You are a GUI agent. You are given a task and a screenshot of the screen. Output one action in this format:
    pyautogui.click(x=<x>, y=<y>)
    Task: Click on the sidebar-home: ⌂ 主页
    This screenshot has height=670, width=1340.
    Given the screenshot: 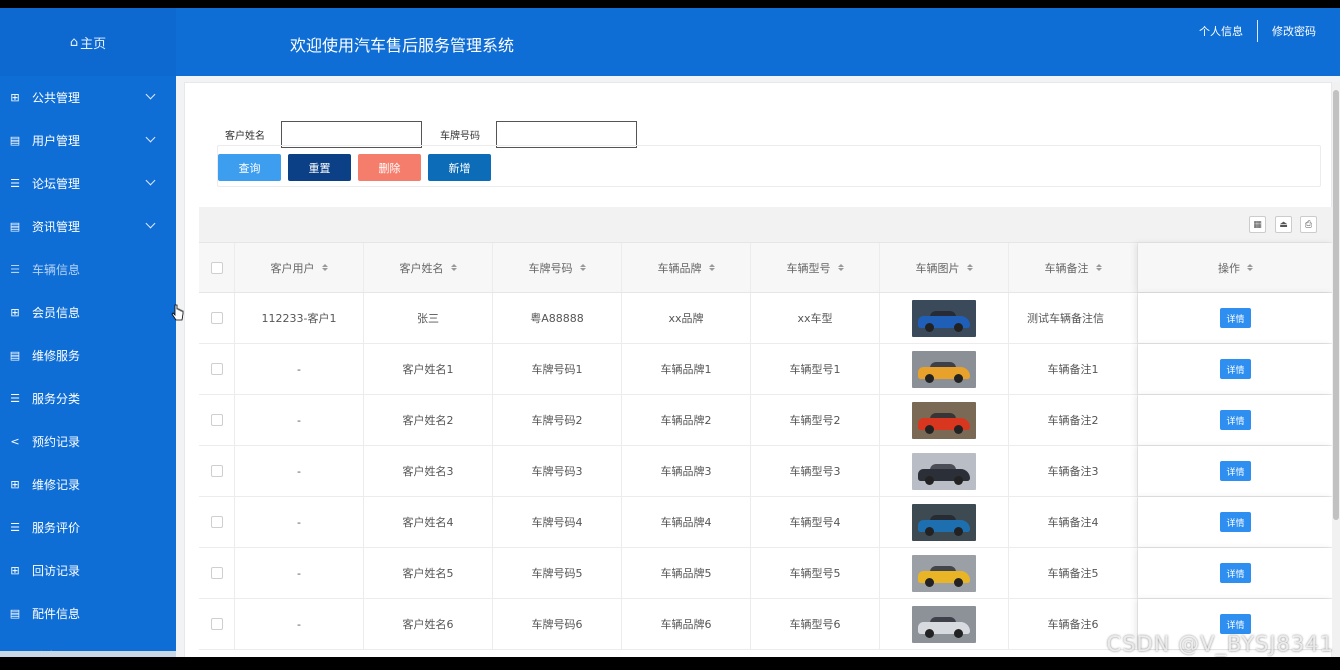 What is the action you would take?
    pyautogui.click(x=88, y=42)
    